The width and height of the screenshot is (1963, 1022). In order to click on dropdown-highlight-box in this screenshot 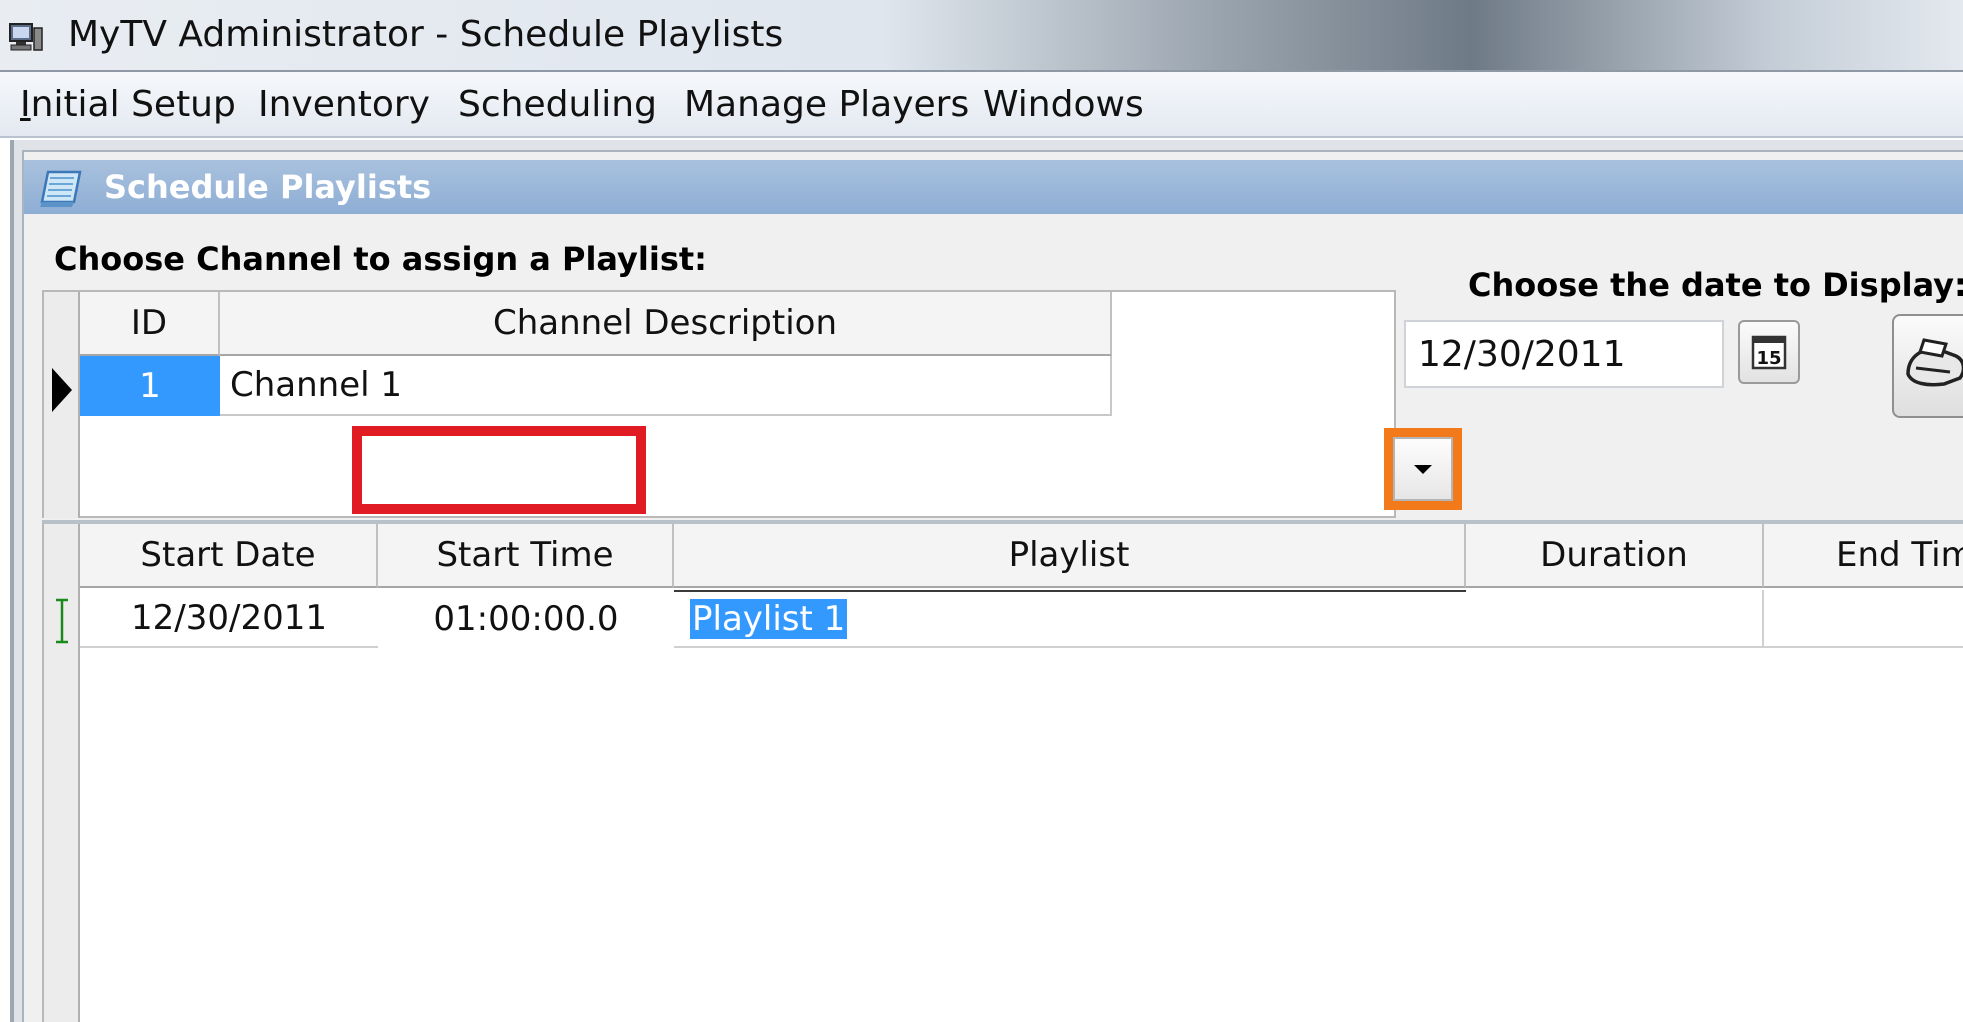, I will do `click(1423, 469)`.